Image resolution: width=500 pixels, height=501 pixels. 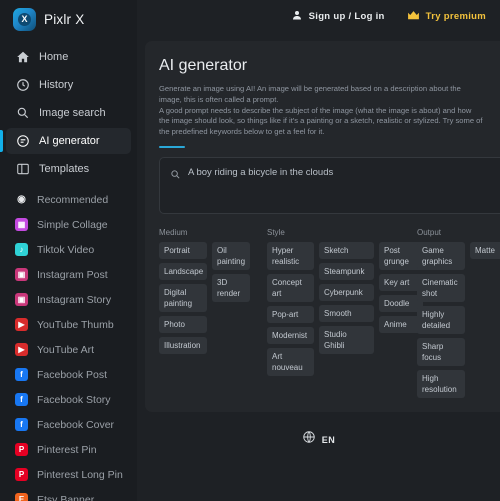 What do you see at coordinates (21, 249) in the screenshot?
I see `tiktok-icon: ♪` at bounding box center [21, 249].